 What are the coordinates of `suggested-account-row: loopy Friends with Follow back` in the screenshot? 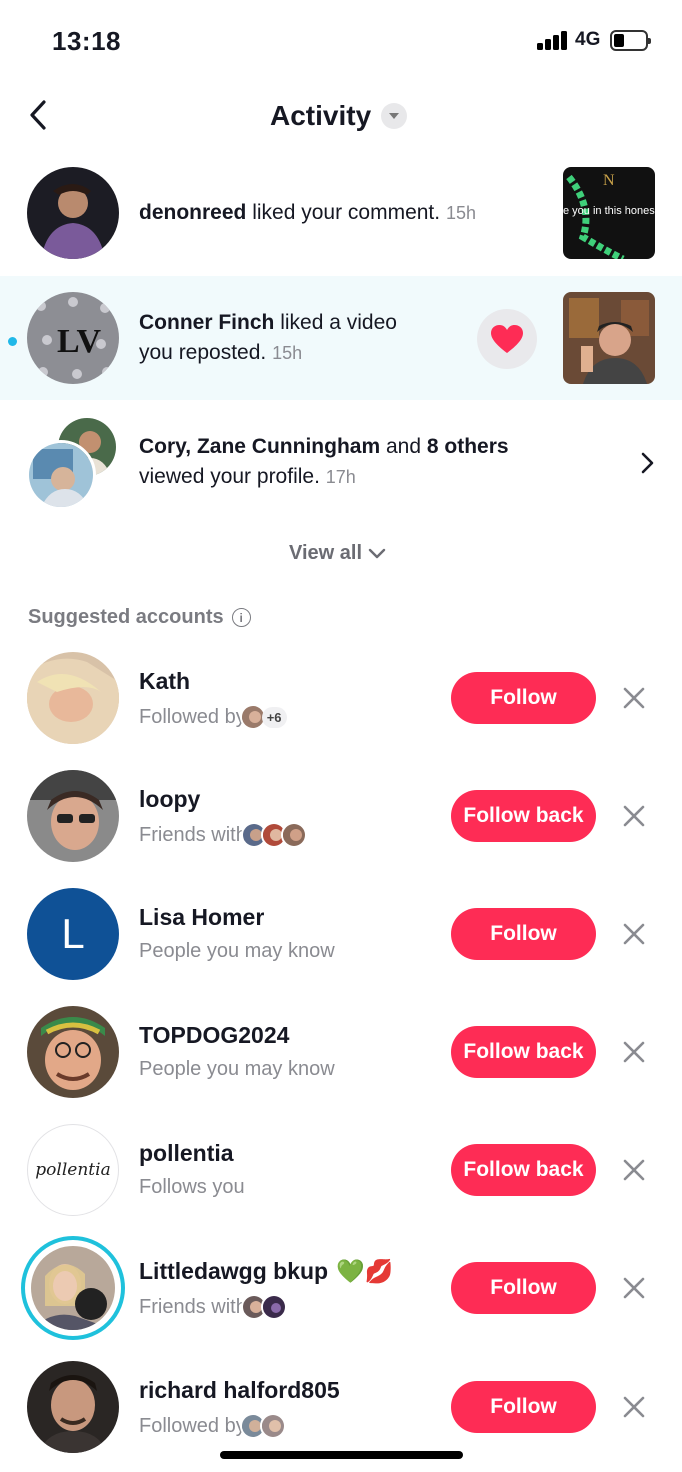 It's located at (341, 829).